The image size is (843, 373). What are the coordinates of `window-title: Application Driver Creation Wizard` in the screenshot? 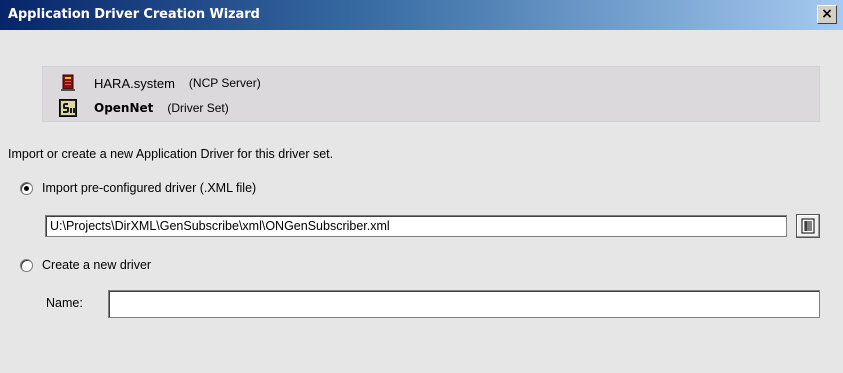 It's located at (134, 14).